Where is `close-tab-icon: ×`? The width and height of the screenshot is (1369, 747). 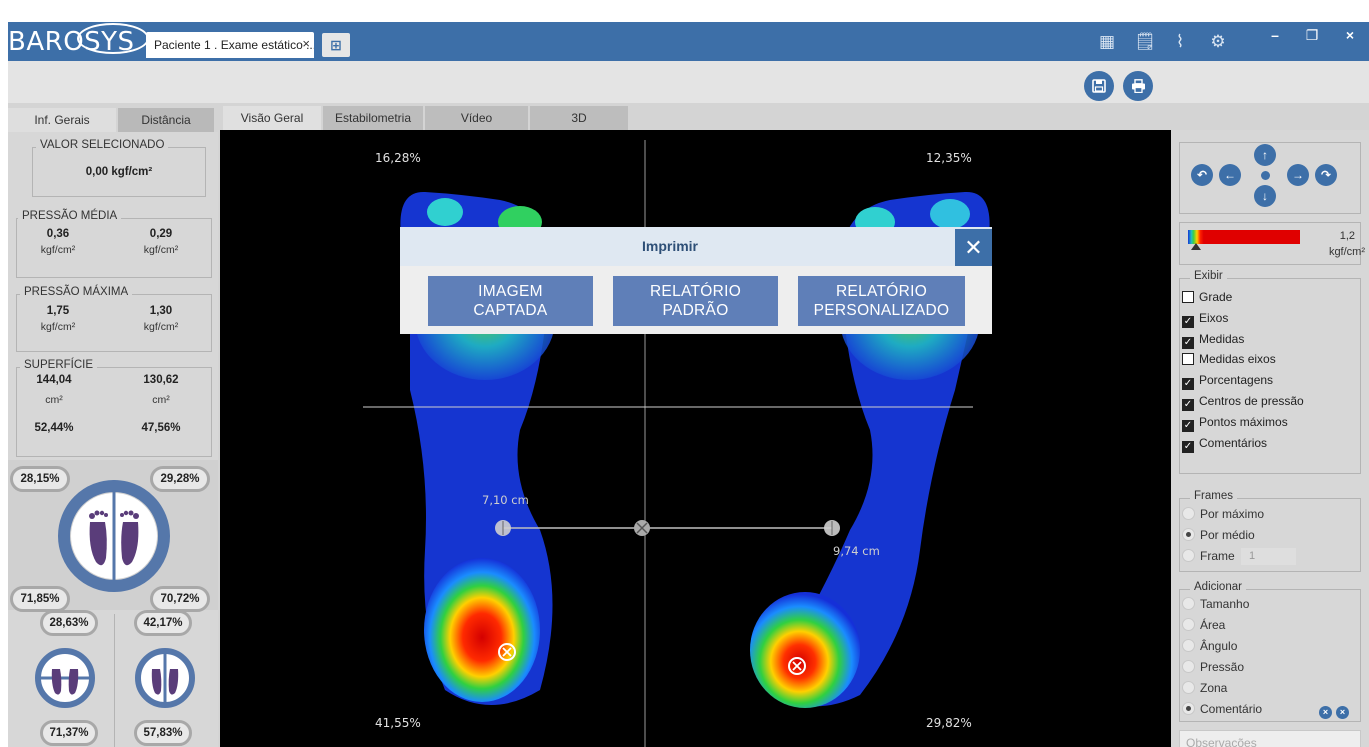 close-tab-icon: × is located at coordinates (306, 43).